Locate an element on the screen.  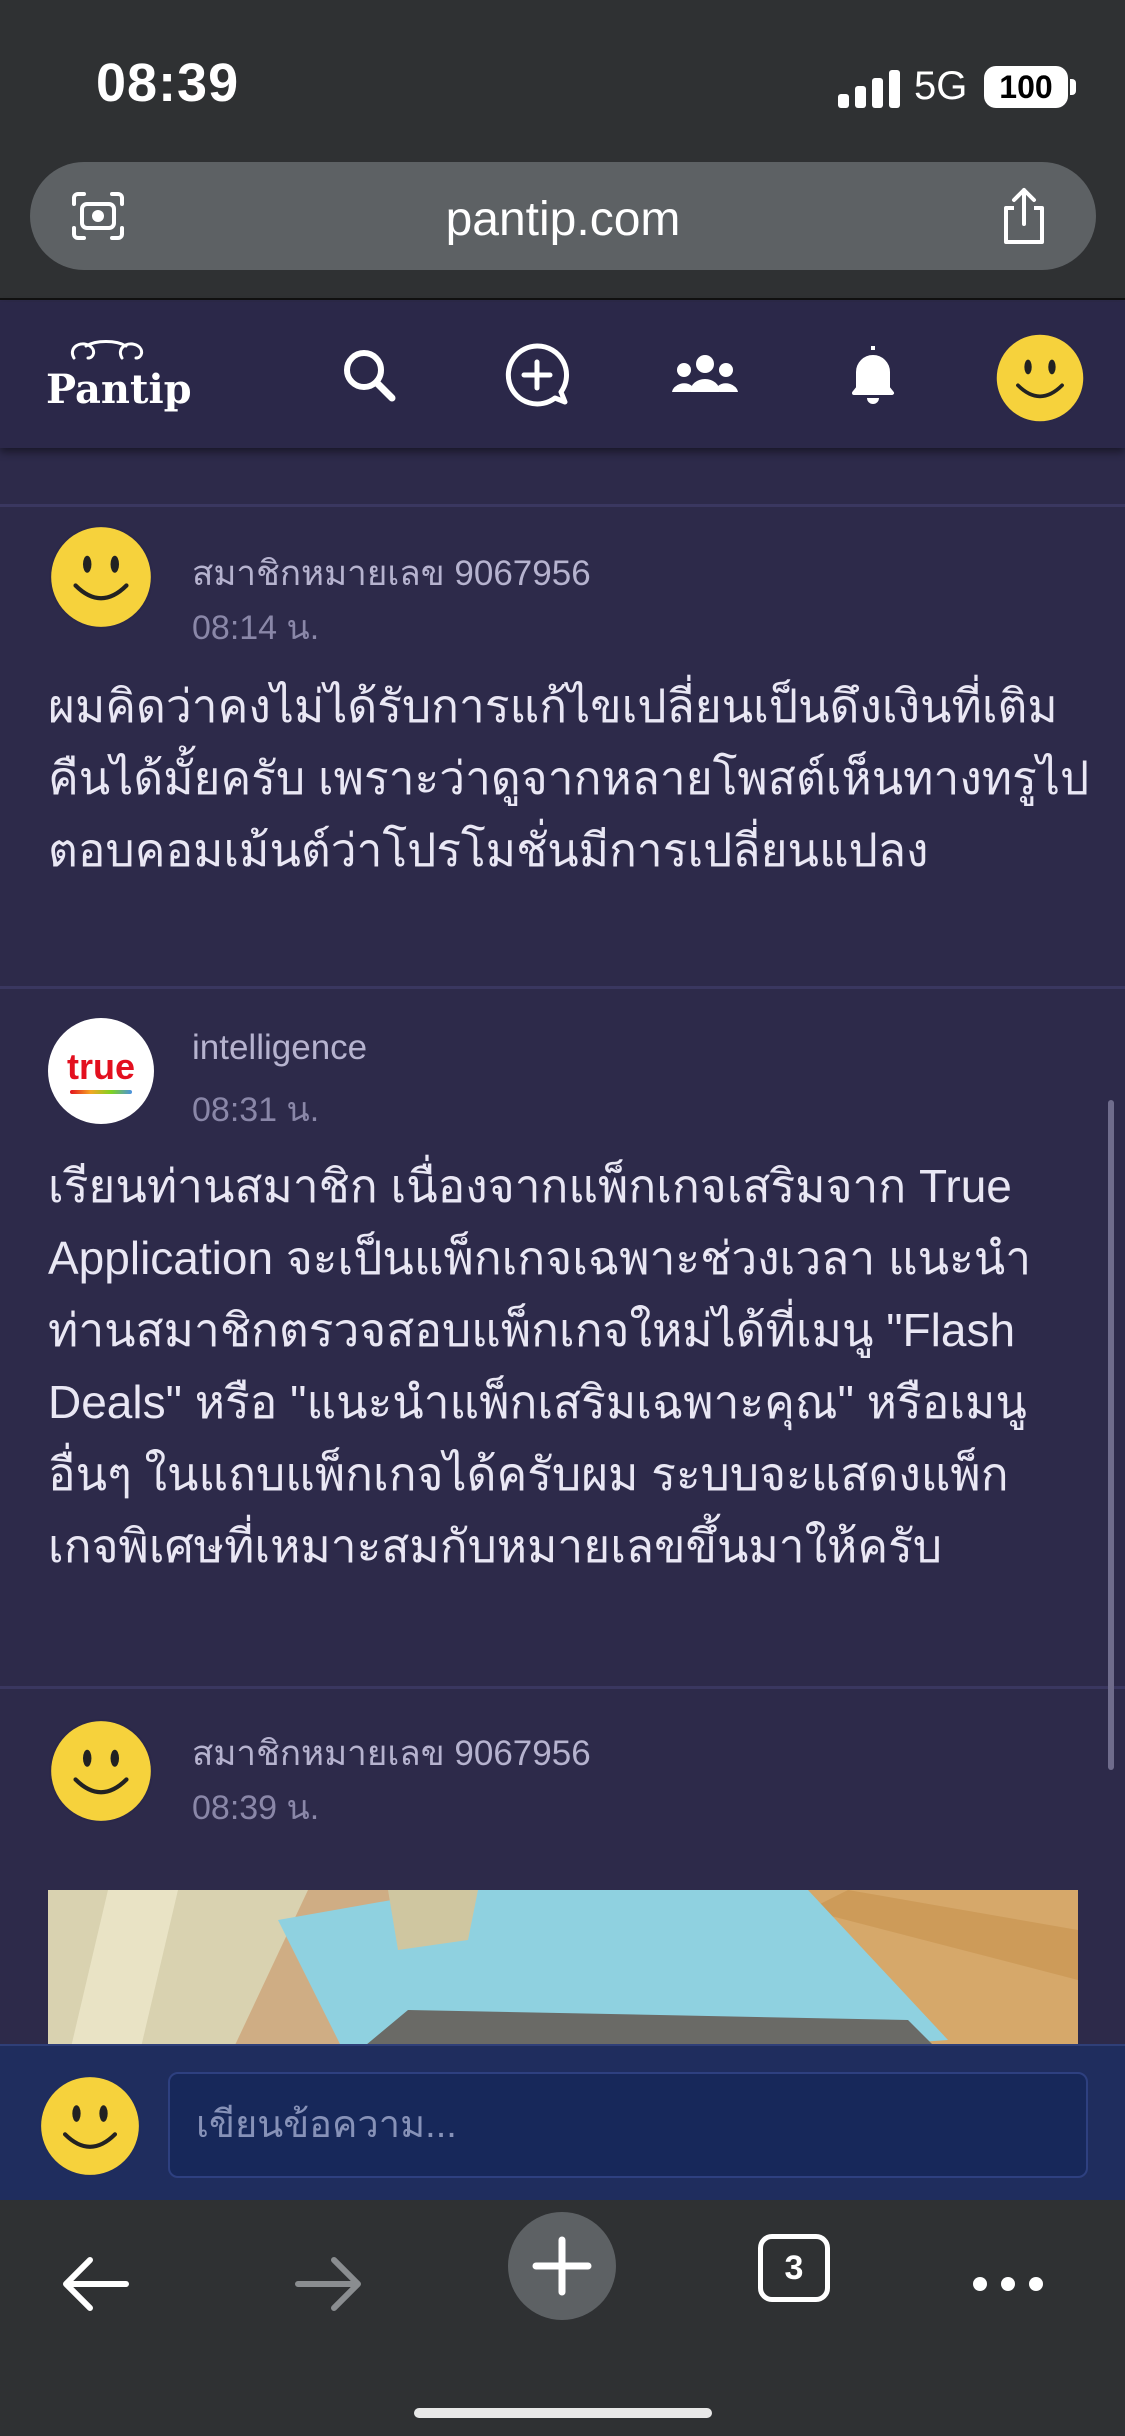
community-icon is located at coordinates (705, 375).